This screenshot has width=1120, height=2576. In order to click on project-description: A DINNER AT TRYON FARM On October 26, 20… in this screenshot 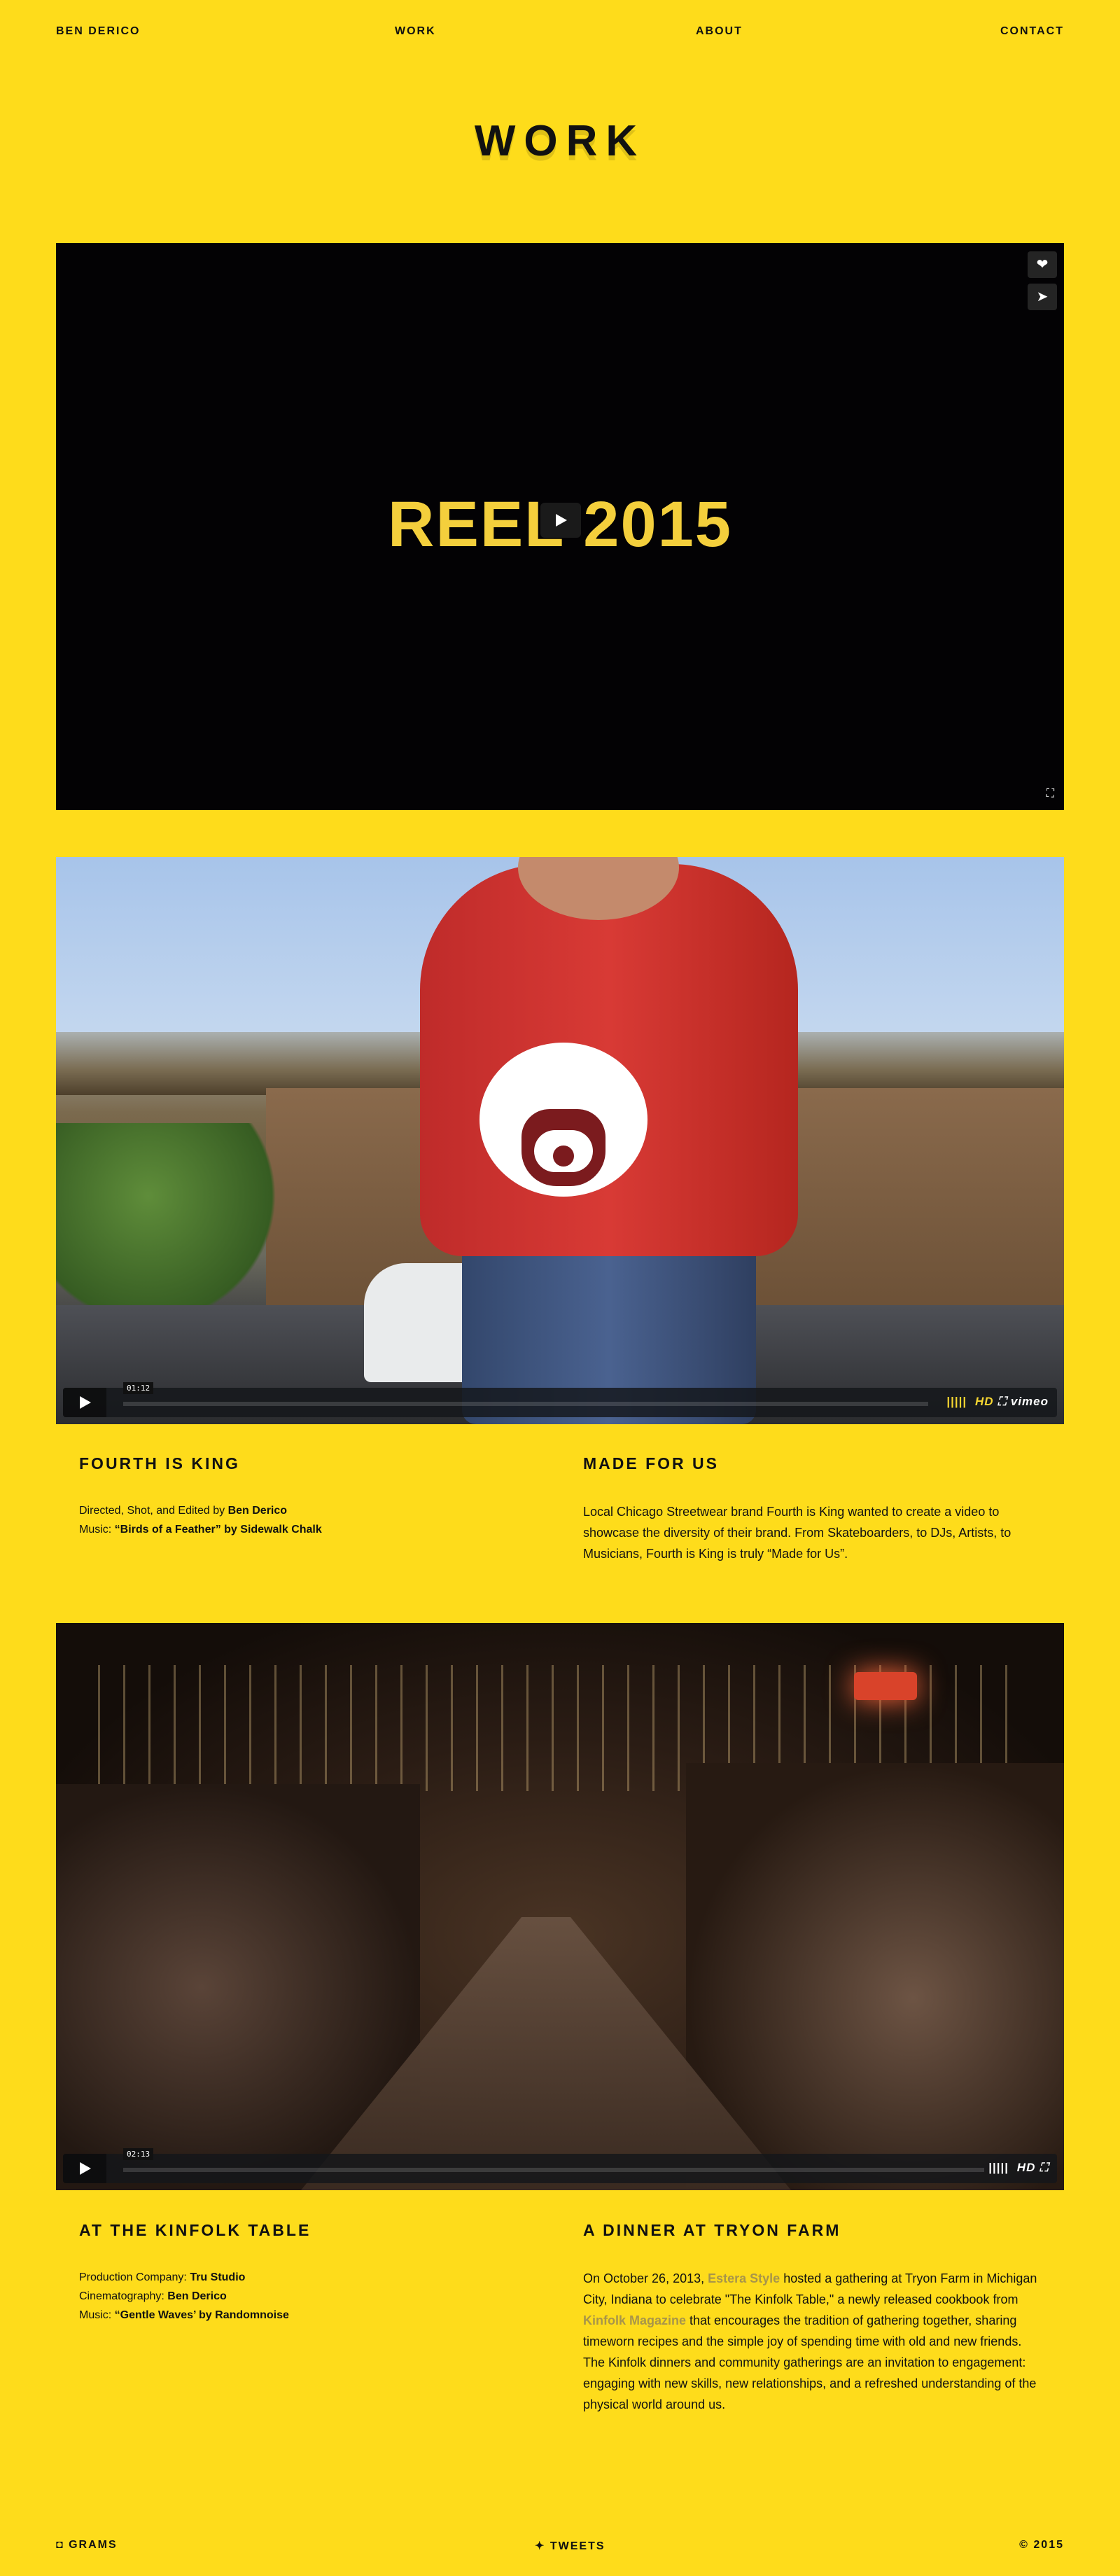, I will do `click(810, 2324)`.